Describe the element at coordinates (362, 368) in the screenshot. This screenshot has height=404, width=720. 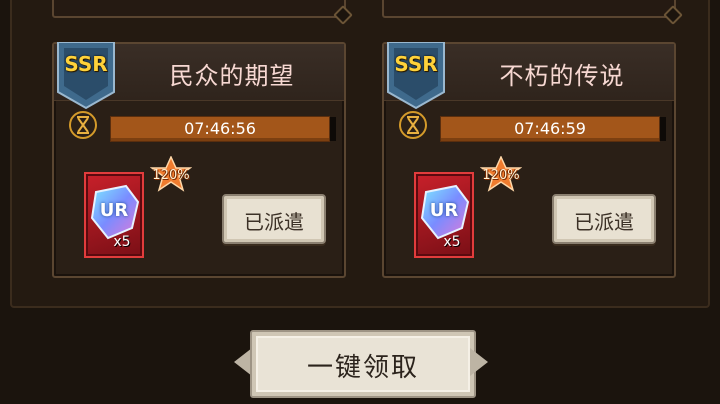
I see `collect-all-label: 一键领取` at that location.